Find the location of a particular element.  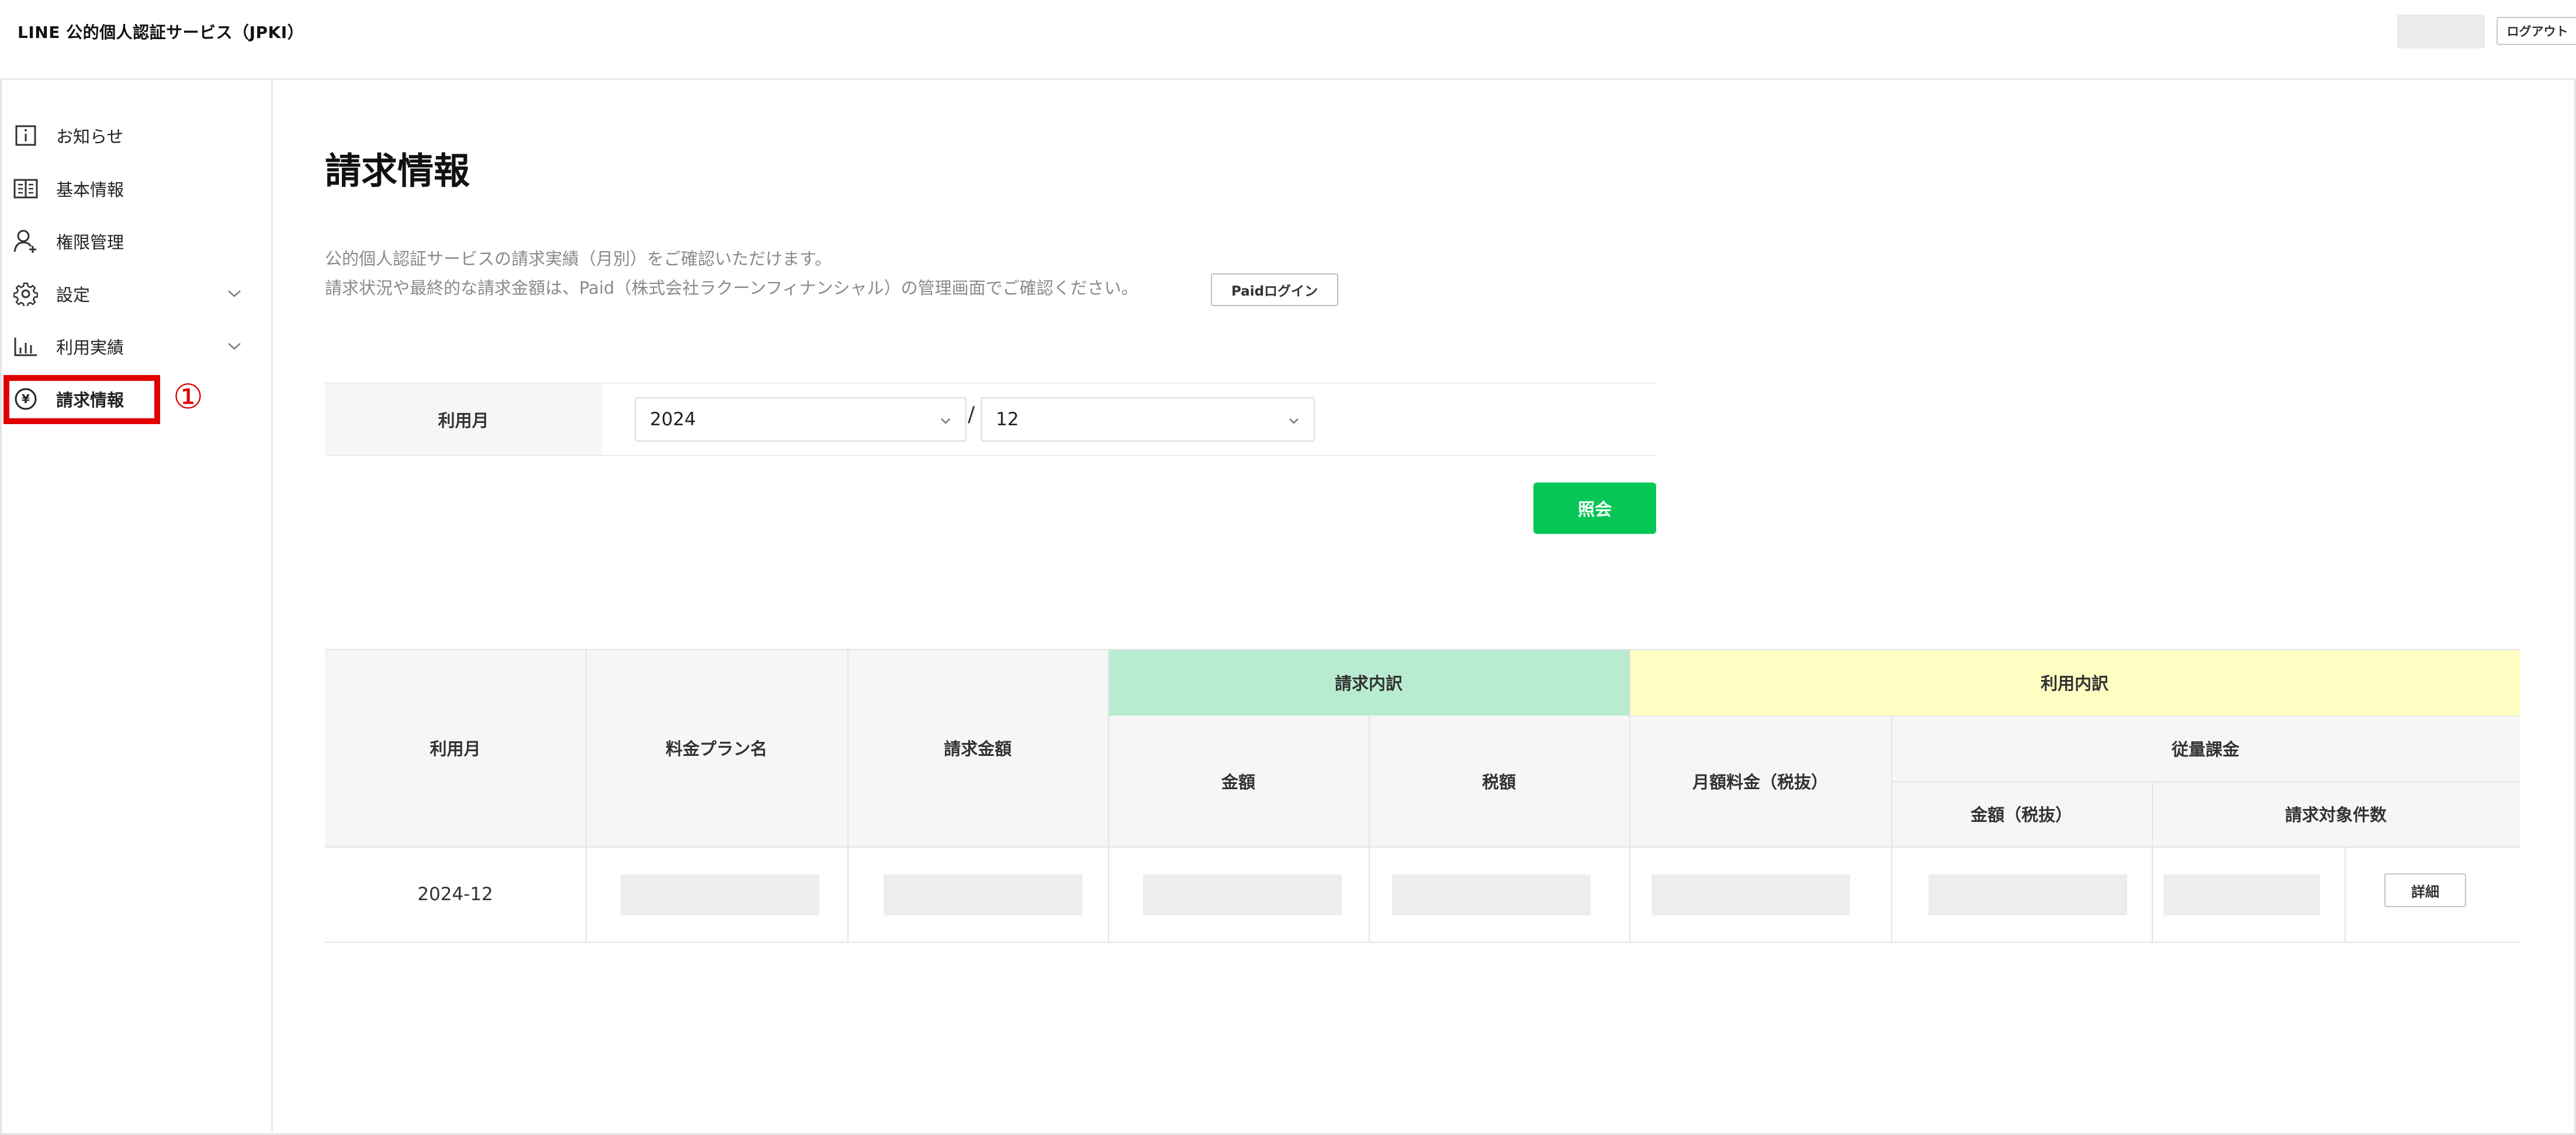

header-plan: 料金プラン名 is located at coordinates (717, 747).